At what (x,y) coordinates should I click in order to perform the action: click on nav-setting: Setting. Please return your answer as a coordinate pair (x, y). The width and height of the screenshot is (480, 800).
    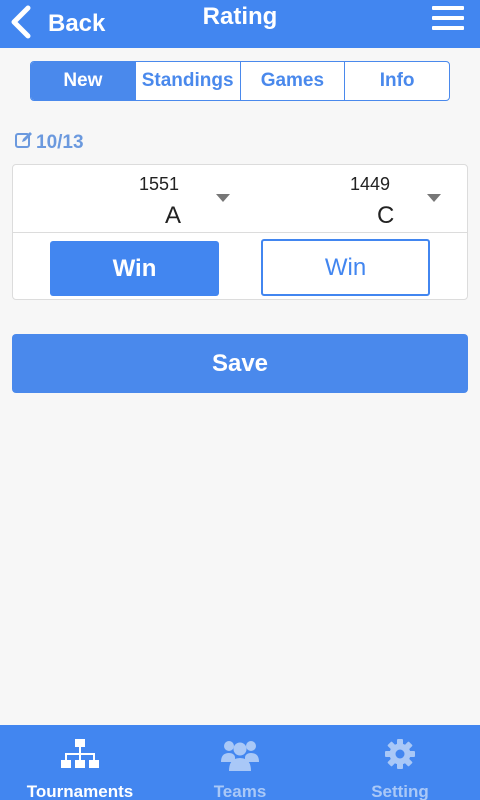
    Looking at the image, I should click on (400, 762).